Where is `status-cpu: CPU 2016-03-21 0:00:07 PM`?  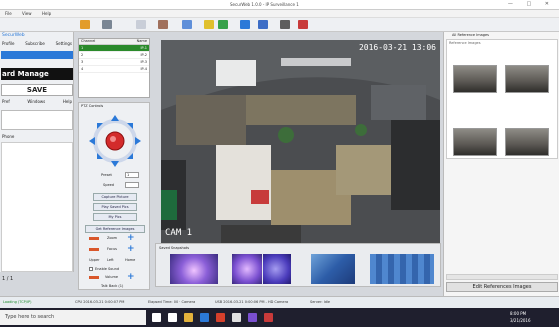
status-cpu: CPU 2016-03-21 0:00:07 PM is located at coordinates (100, 302).